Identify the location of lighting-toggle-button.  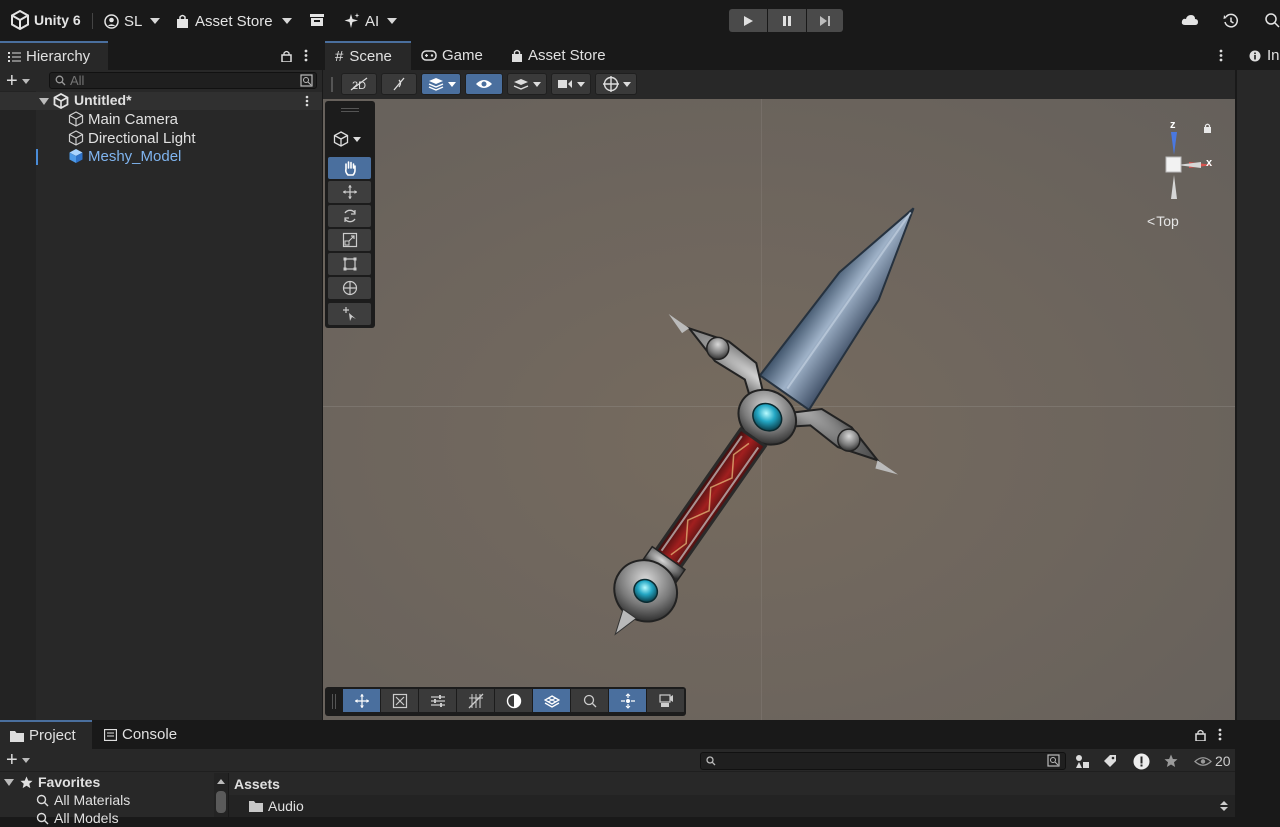
(399, 84).